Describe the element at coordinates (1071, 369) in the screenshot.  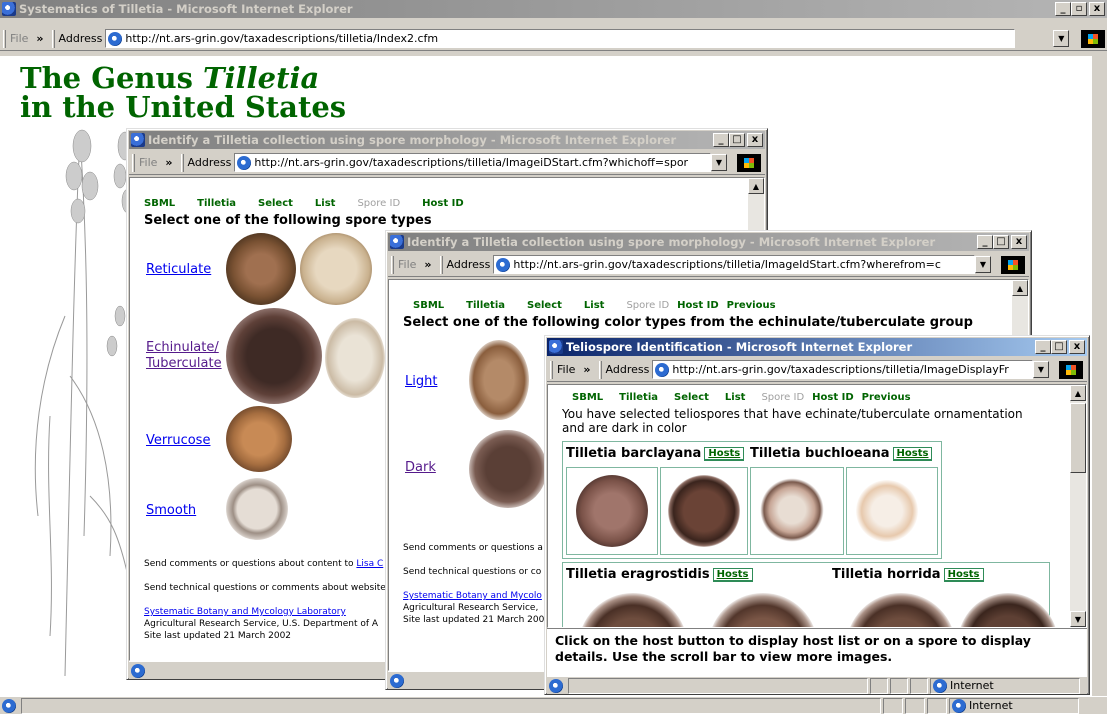
I see `windows-logo-icon` at that location.